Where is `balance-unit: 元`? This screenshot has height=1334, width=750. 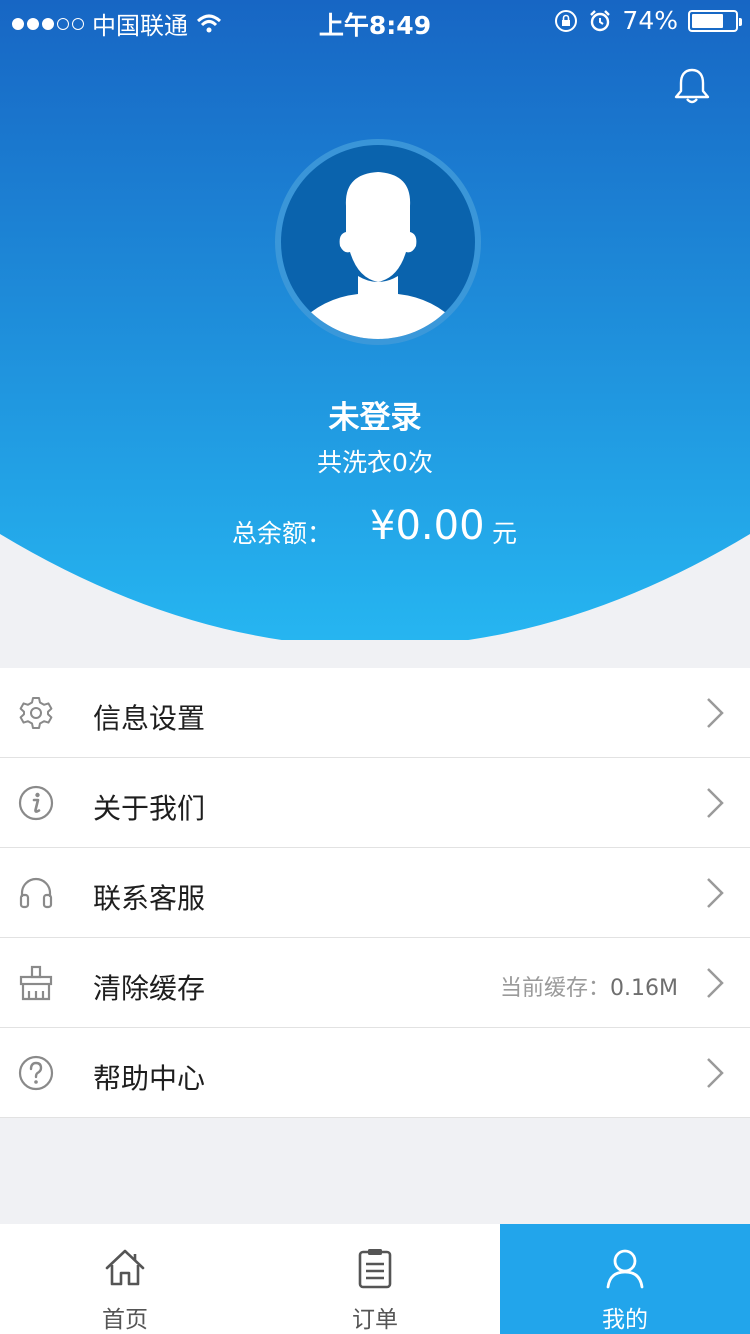 balance-unit: 元 is located at coordinates (505, 533).